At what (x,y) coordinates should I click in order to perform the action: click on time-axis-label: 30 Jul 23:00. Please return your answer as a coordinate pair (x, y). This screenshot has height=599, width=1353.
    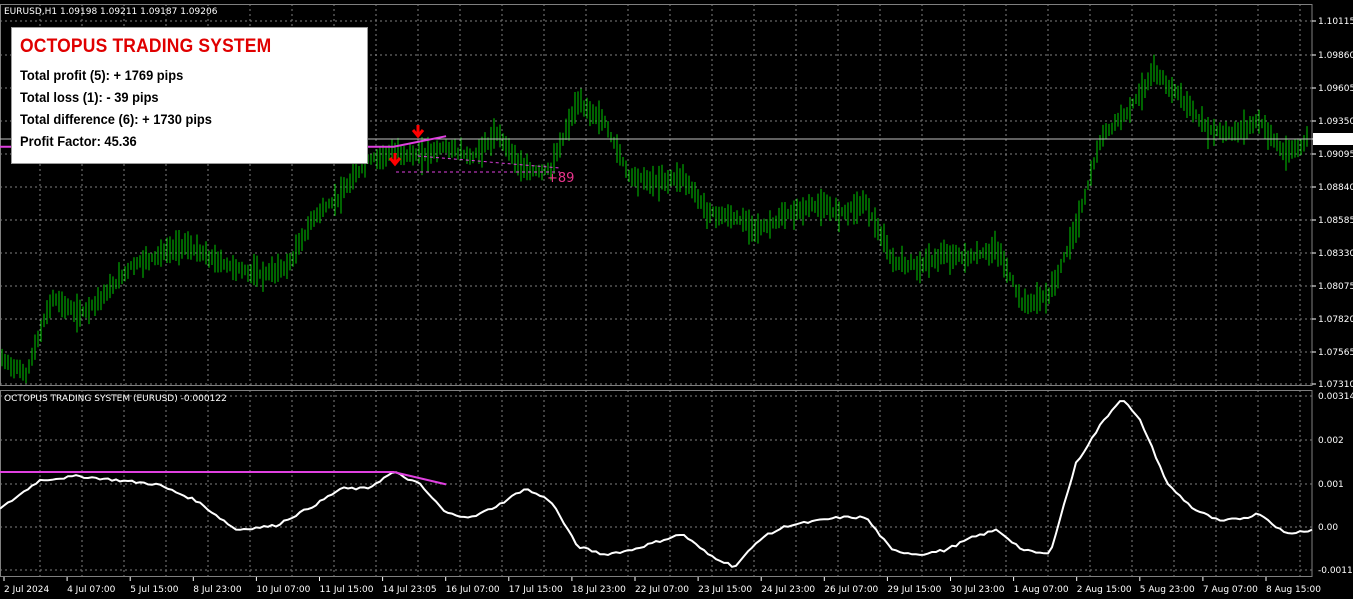
    Looking at the image, I should click on (978, 590).